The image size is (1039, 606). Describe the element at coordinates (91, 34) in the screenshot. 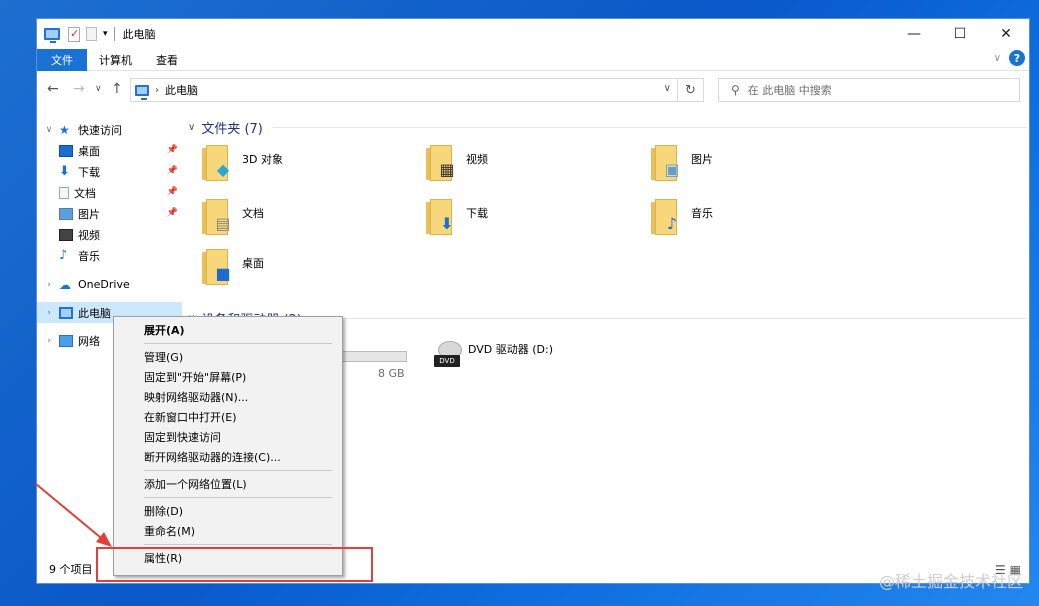

I see `new-folder-quick-icon` at that location.